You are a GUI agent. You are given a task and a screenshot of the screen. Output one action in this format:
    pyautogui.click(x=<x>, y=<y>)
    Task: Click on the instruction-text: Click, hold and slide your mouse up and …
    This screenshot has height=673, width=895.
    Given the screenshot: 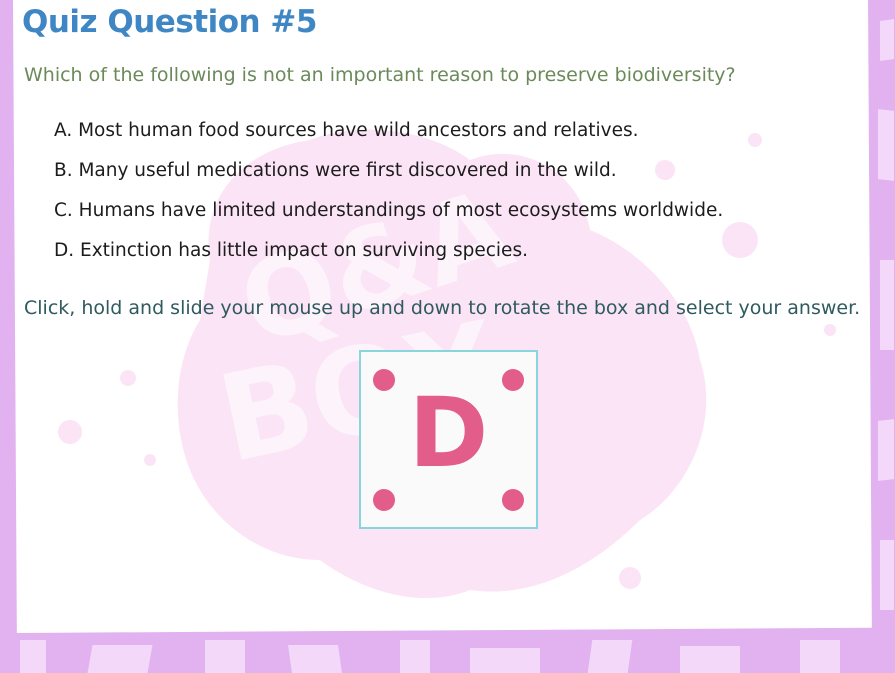 What is the action you would take?
    pyautogui.click(x=442, y=308)
    